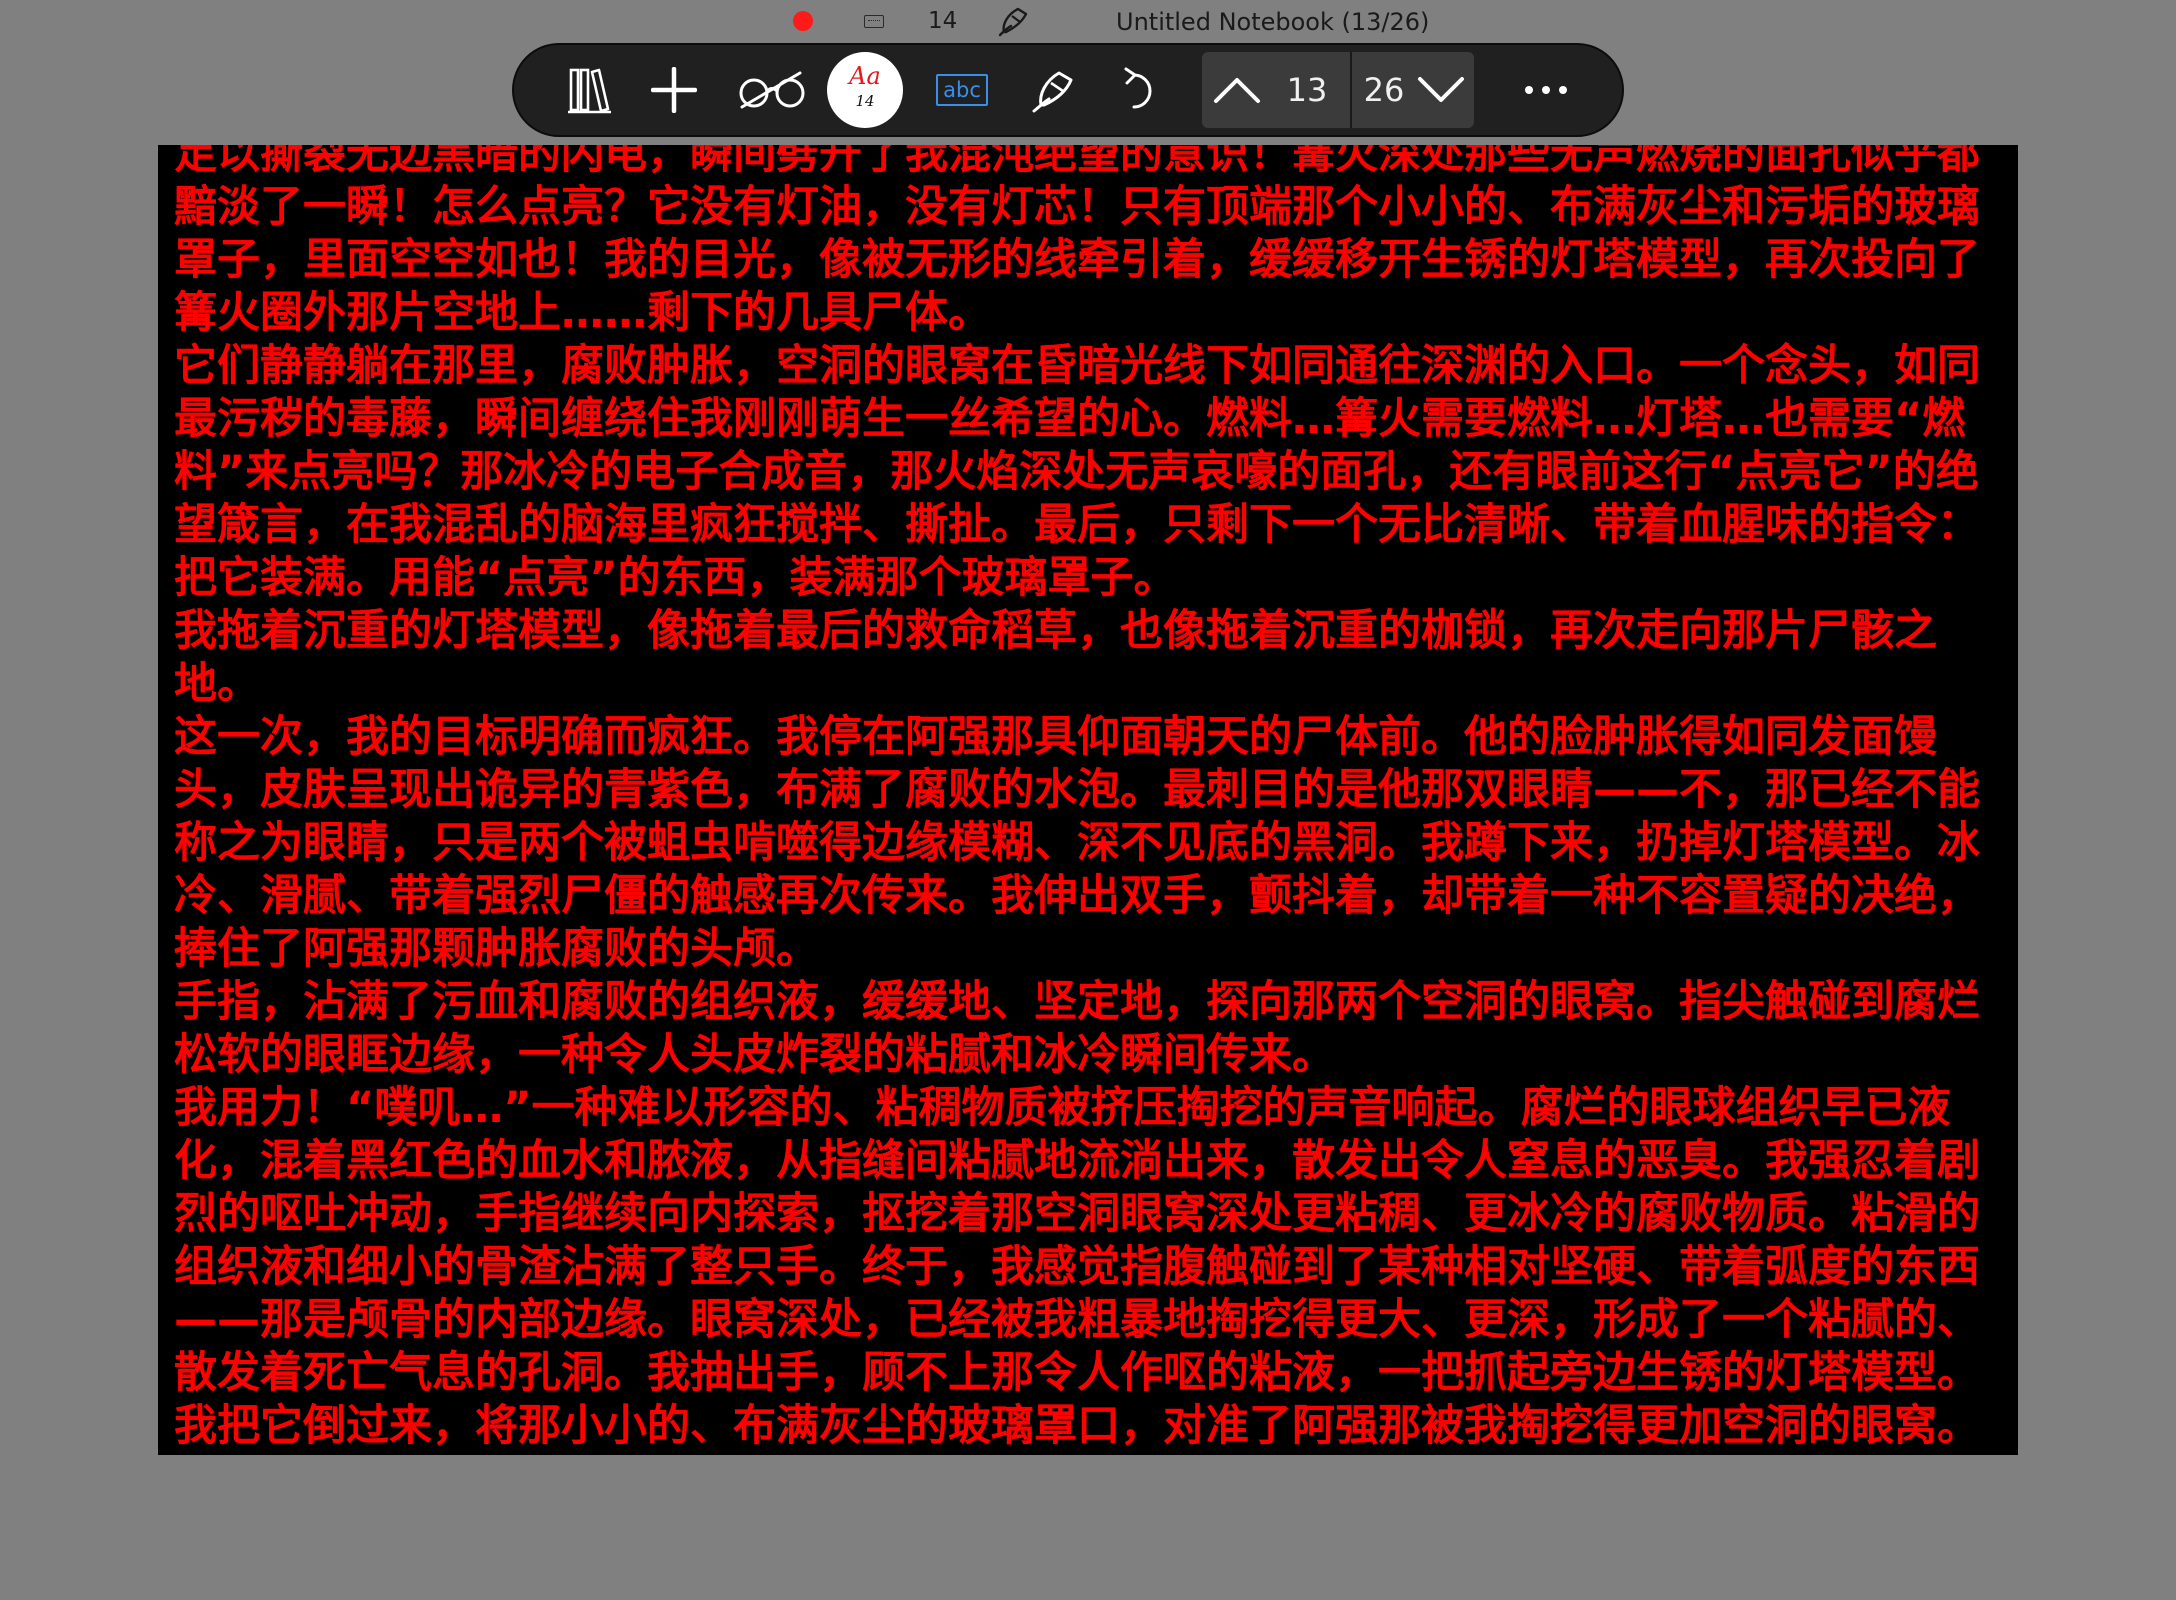  Describe the element at coordinates (1384, 90) in the screenshot. I see `total-pages: 26` at that location.